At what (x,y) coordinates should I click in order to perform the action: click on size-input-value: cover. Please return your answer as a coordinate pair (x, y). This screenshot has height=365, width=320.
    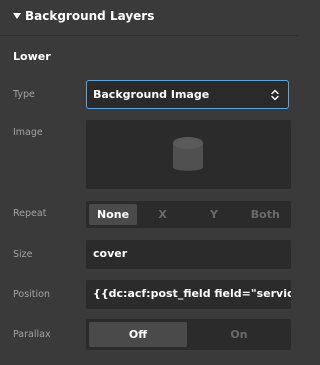
    Looking at the image, I should click on (110, 253).